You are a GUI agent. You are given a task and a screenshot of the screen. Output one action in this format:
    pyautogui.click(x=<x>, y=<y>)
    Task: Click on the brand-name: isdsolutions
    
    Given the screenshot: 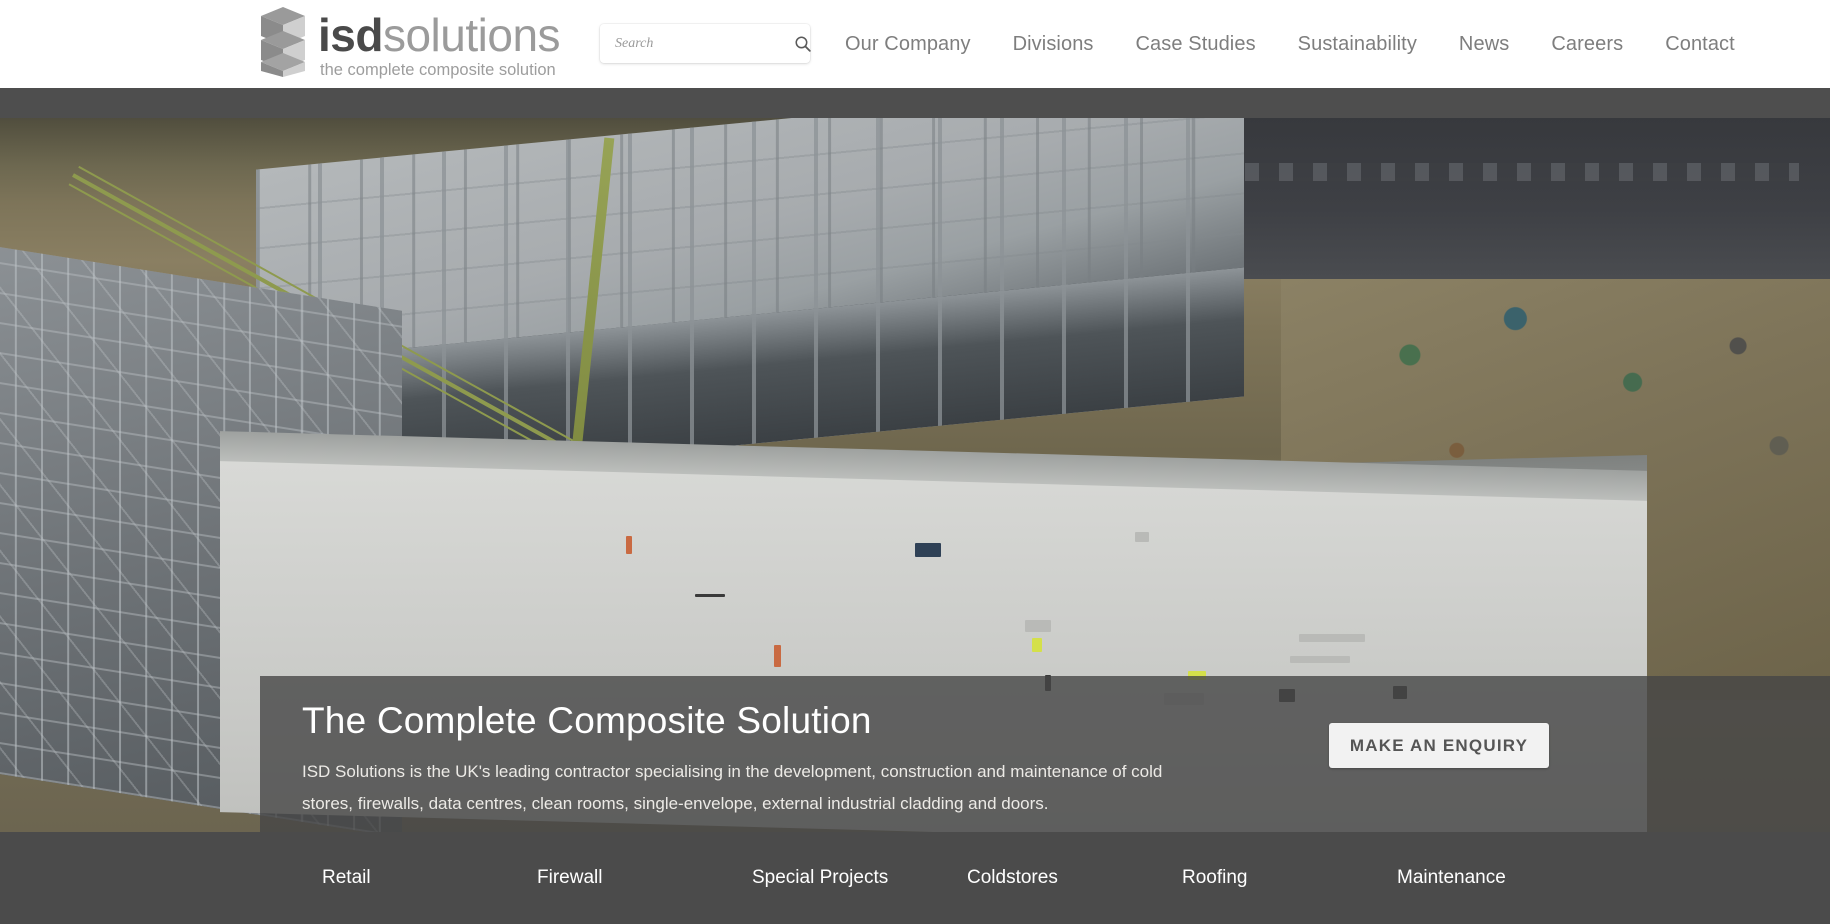 What is the action you would take?
    pyautogui.click(x=439, y=35)
    